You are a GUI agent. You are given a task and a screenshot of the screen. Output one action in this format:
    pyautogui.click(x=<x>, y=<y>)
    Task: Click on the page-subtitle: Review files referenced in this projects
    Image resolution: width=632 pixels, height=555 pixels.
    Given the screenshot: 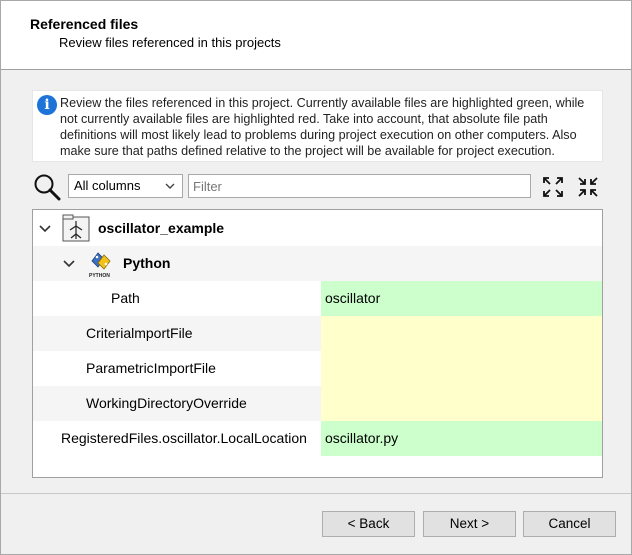 What is the action you would take?
    pyautogui.click(x=170, y=42)
    